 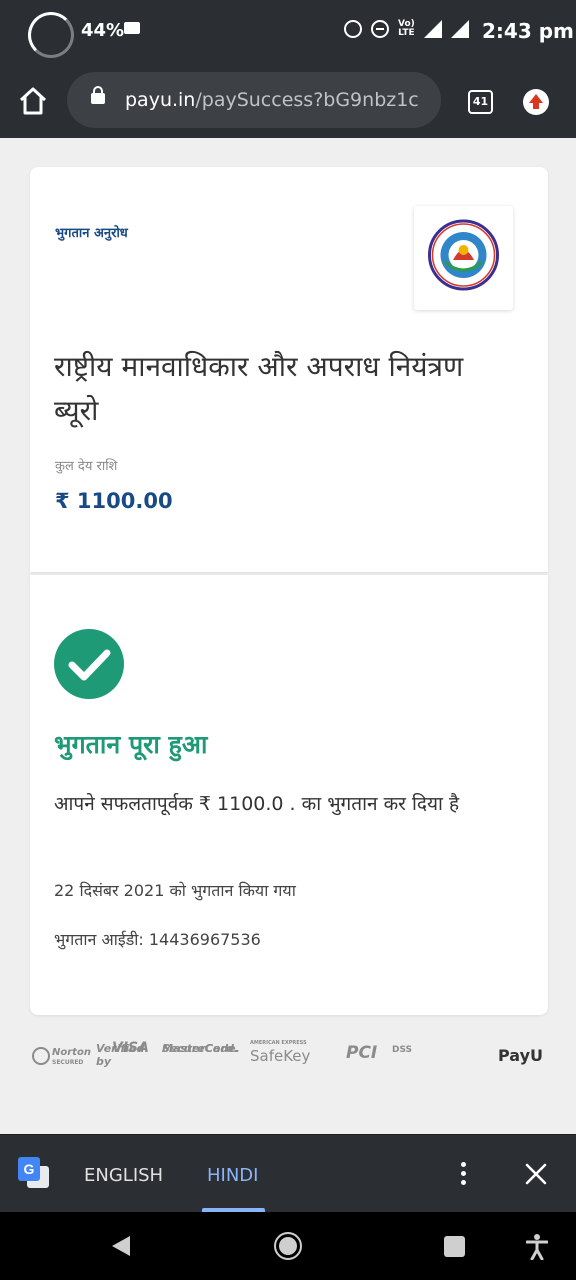 I want to click on battery-percentage: 44%, so click(x=103, y=30).